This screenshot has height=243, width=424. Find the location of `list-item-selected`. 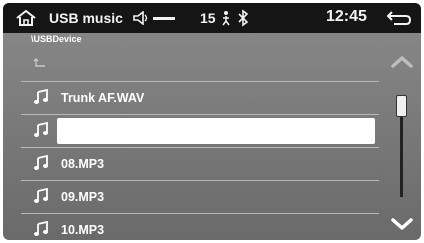

list-item-selected is located at coordinates (200, 131).